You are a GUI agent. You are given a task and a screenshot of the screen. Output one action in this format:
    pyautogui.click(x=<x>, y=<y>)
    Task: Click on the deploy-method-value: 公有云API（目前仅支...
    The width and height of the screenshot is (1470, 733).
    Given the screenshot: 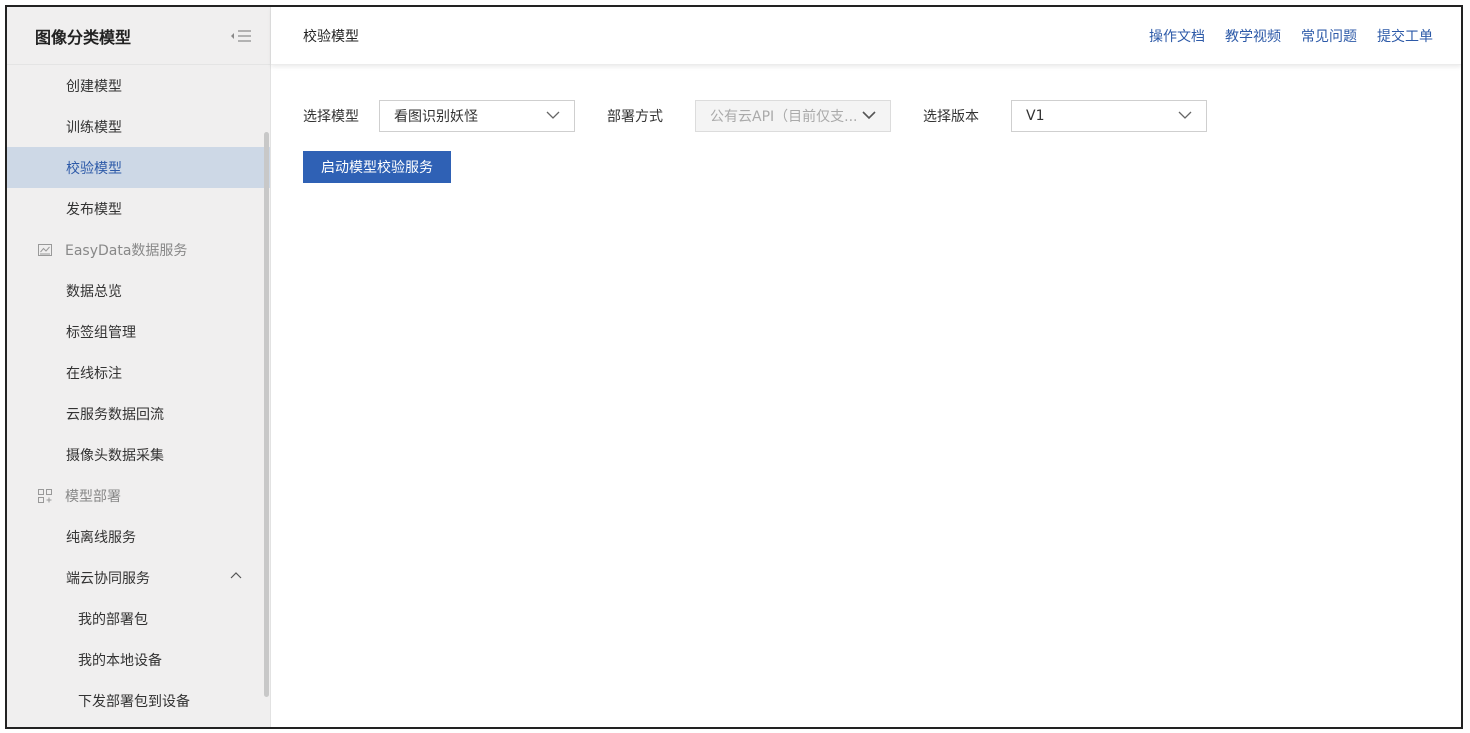 What is the action you would take?
    pyautogui.click(x=784, y=117)
    